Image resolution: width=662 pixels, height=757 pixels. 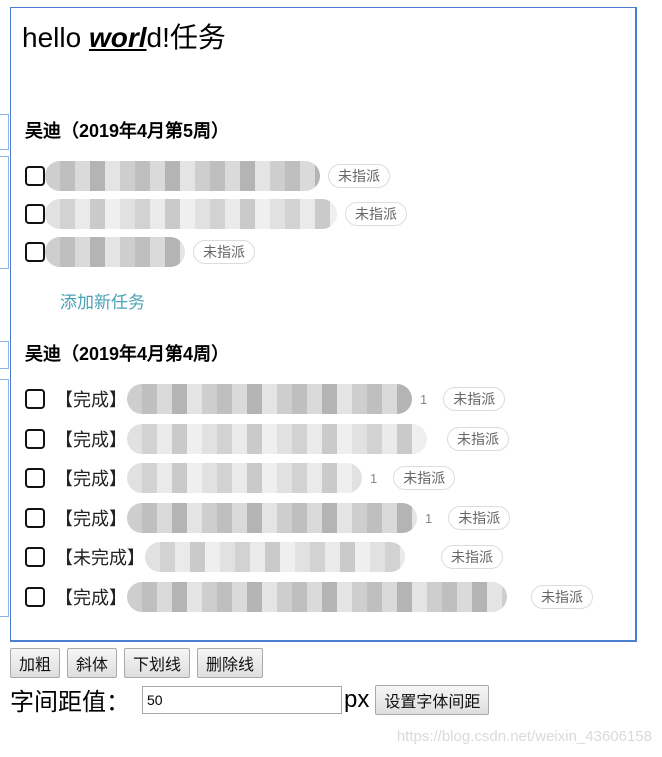 What do you see at coordinates (230, 663) in the screenshot?
I see `strikethrough-button: 删除线` at bounding box center [230, 663].